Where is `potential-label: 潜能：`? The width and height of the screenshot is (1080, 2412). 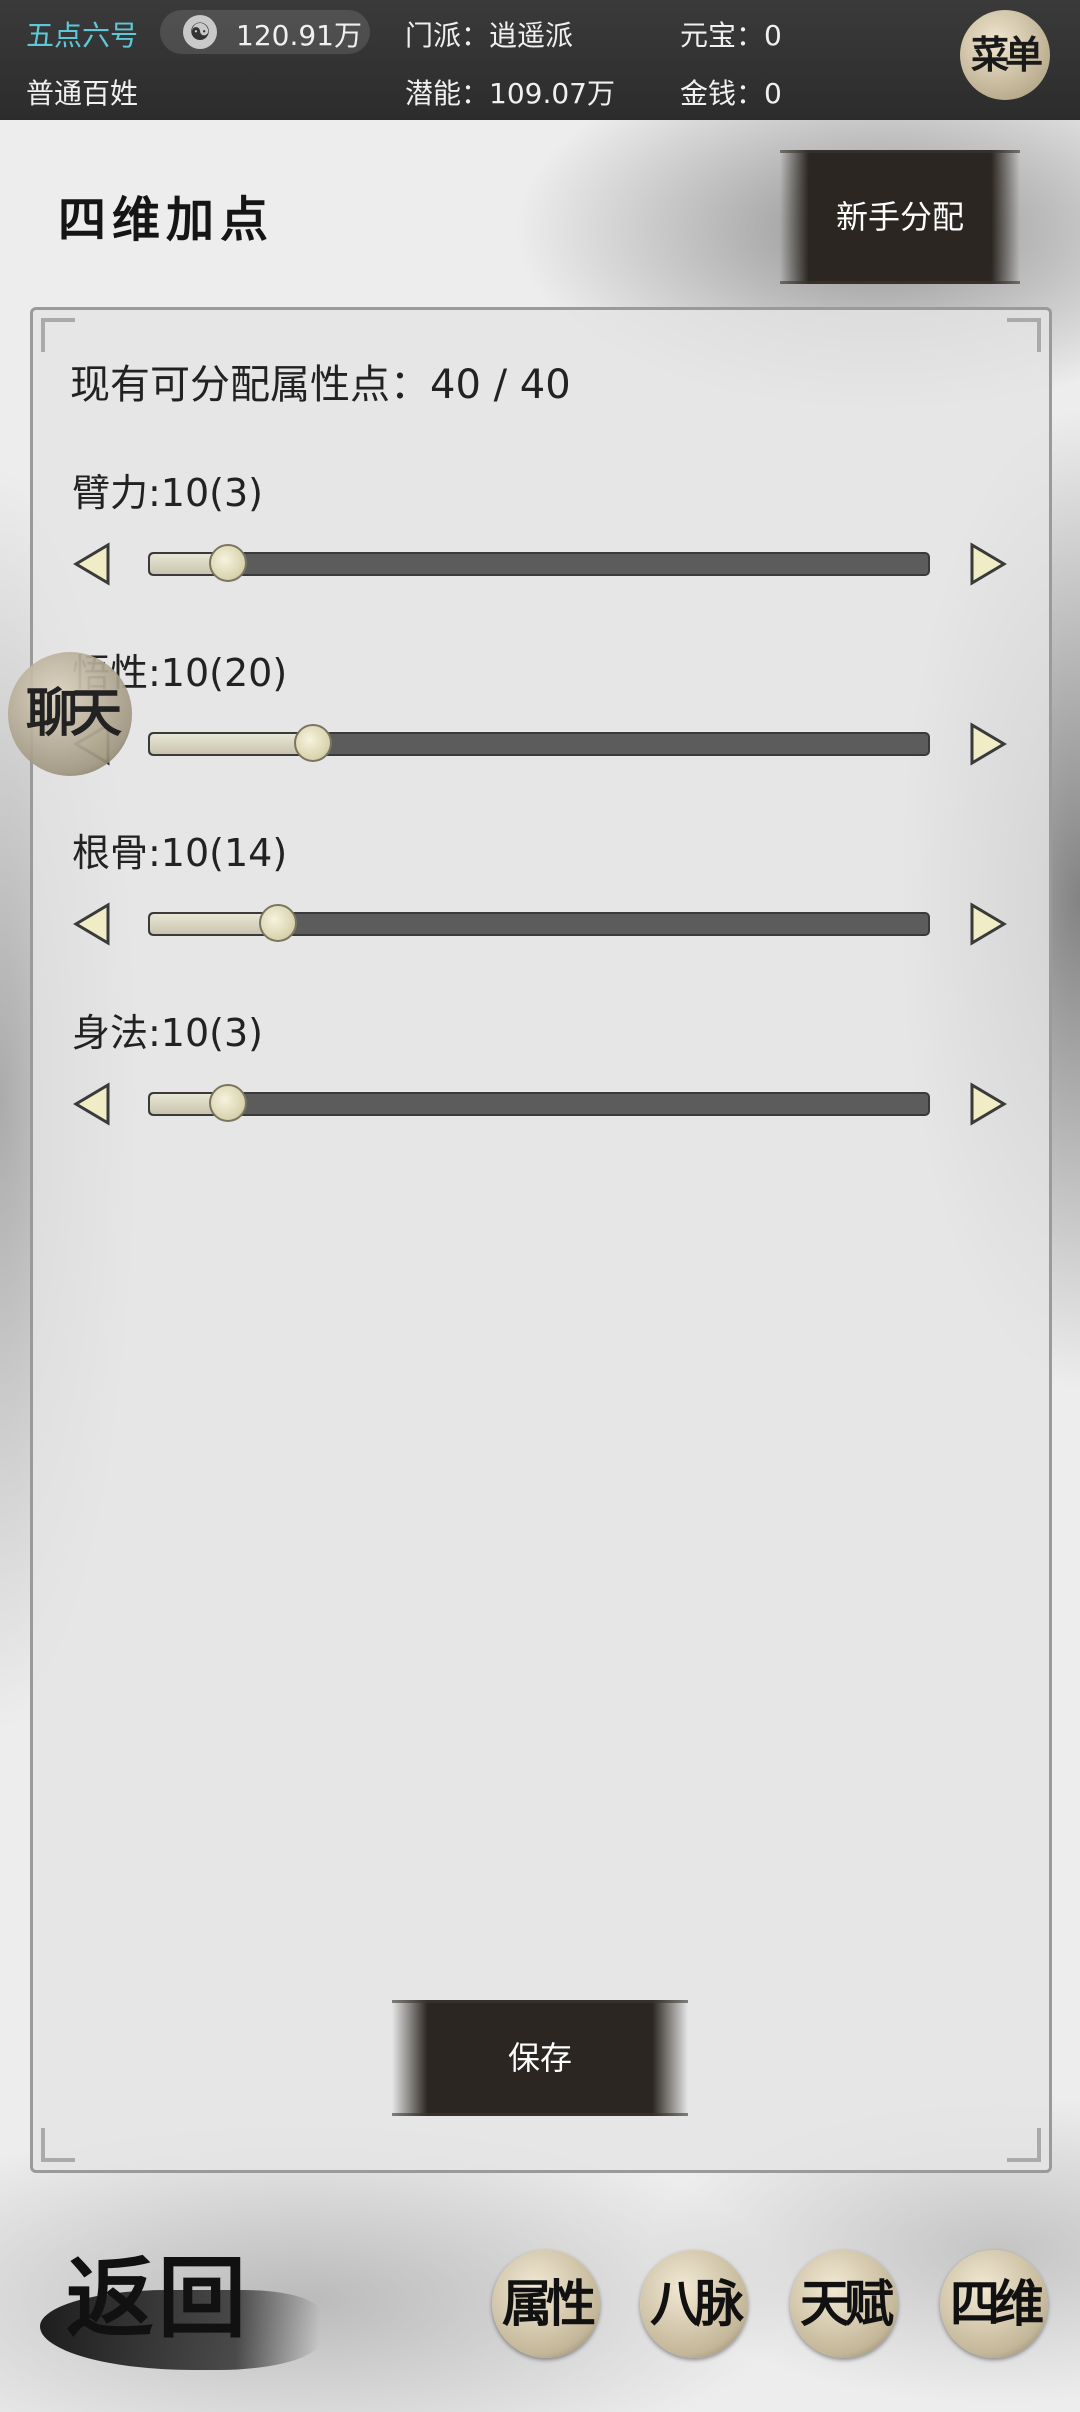
potential-label: 潜能： is located at coordinates (447, 93).